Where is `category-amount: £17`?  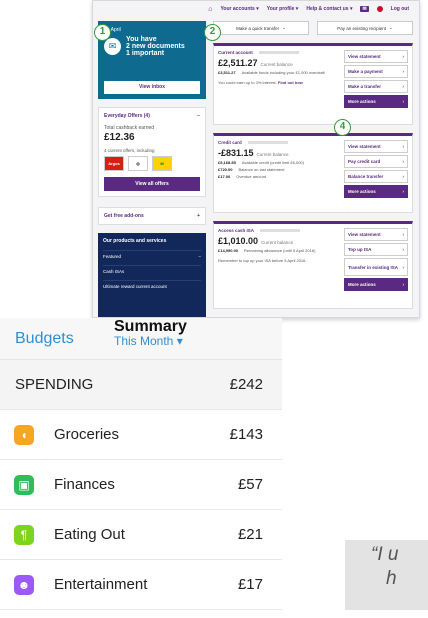 category-amount: £17 is located at coordinates (250, 584).